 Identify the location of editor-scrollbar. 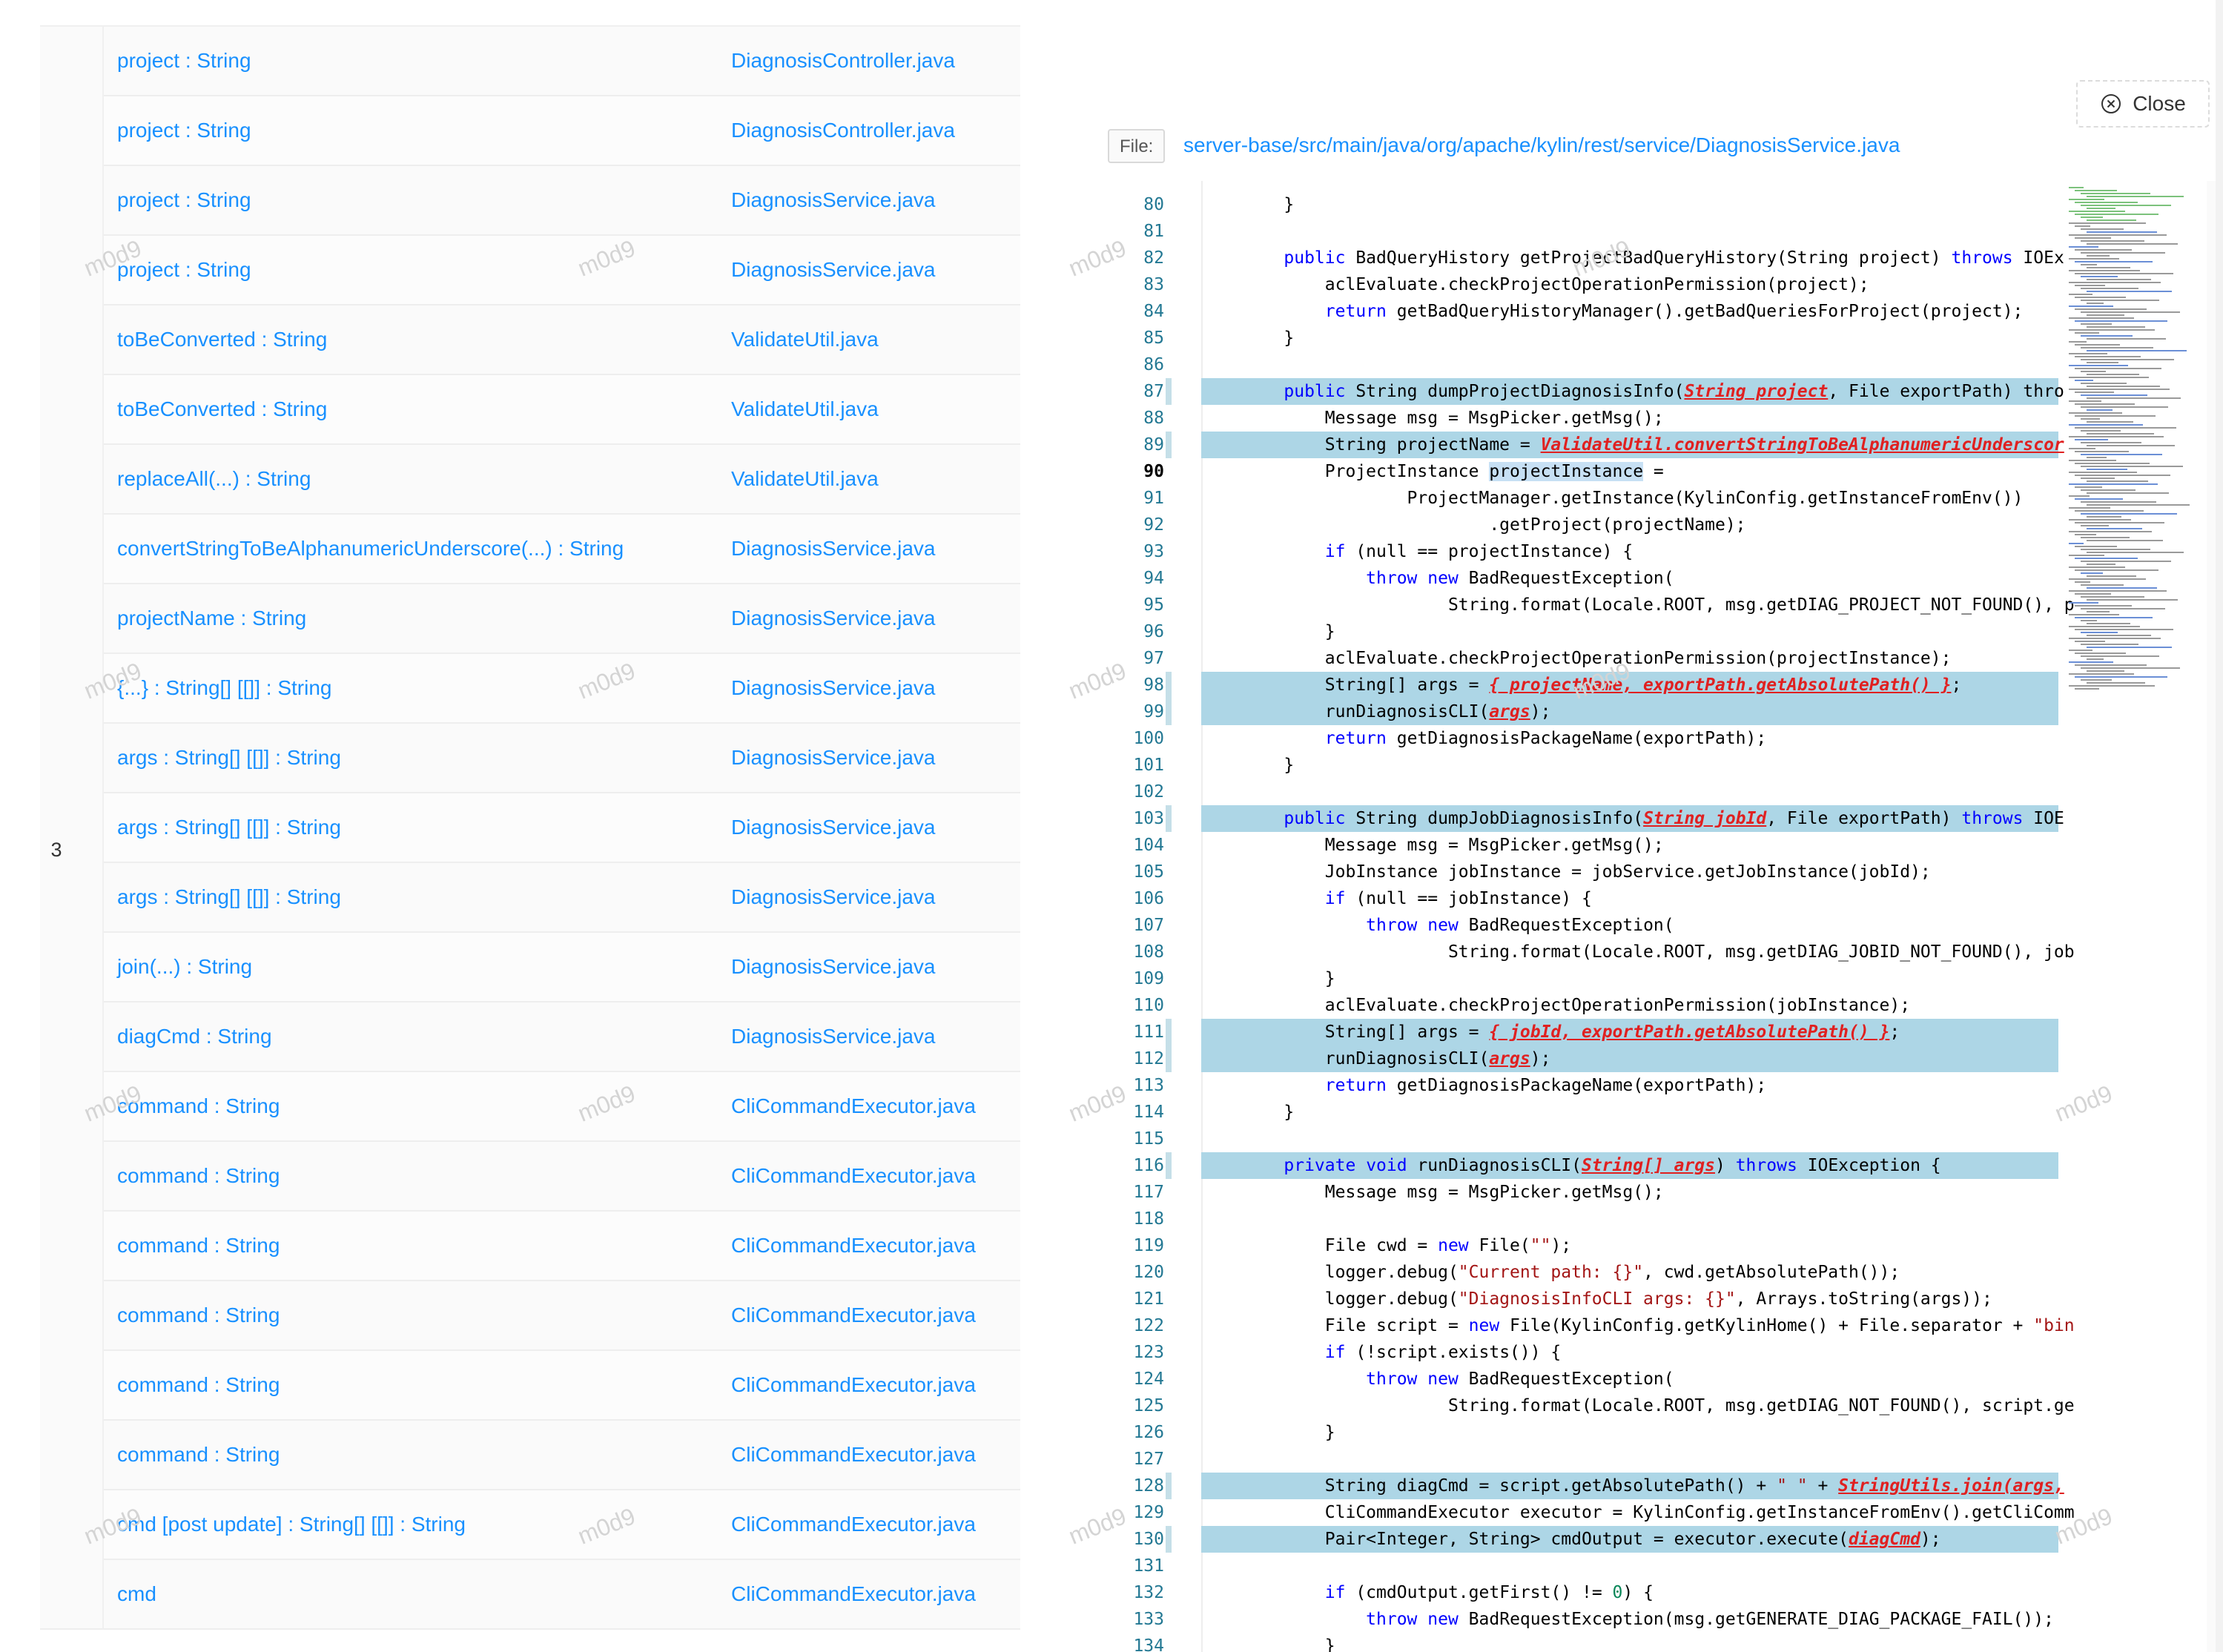
(2212, 917).